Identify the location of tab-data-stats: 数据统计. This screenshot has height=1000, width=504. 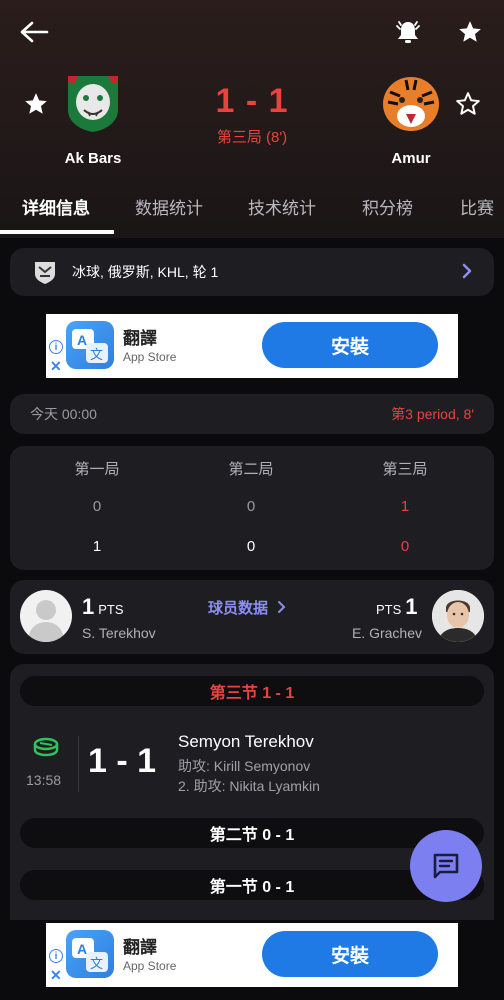
(169, 206).